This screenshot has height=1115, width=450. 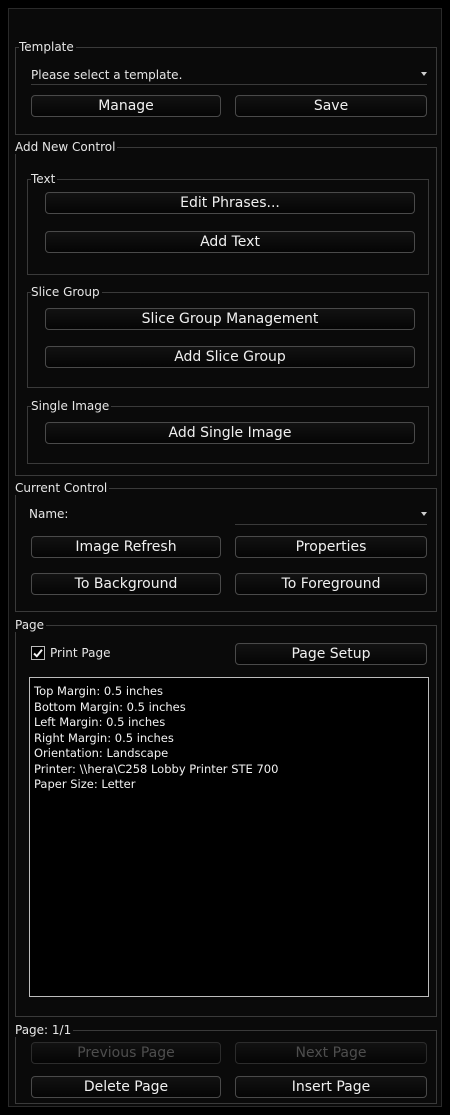 I want to click on template-select: Please select a template., so click(x=229, y=75).